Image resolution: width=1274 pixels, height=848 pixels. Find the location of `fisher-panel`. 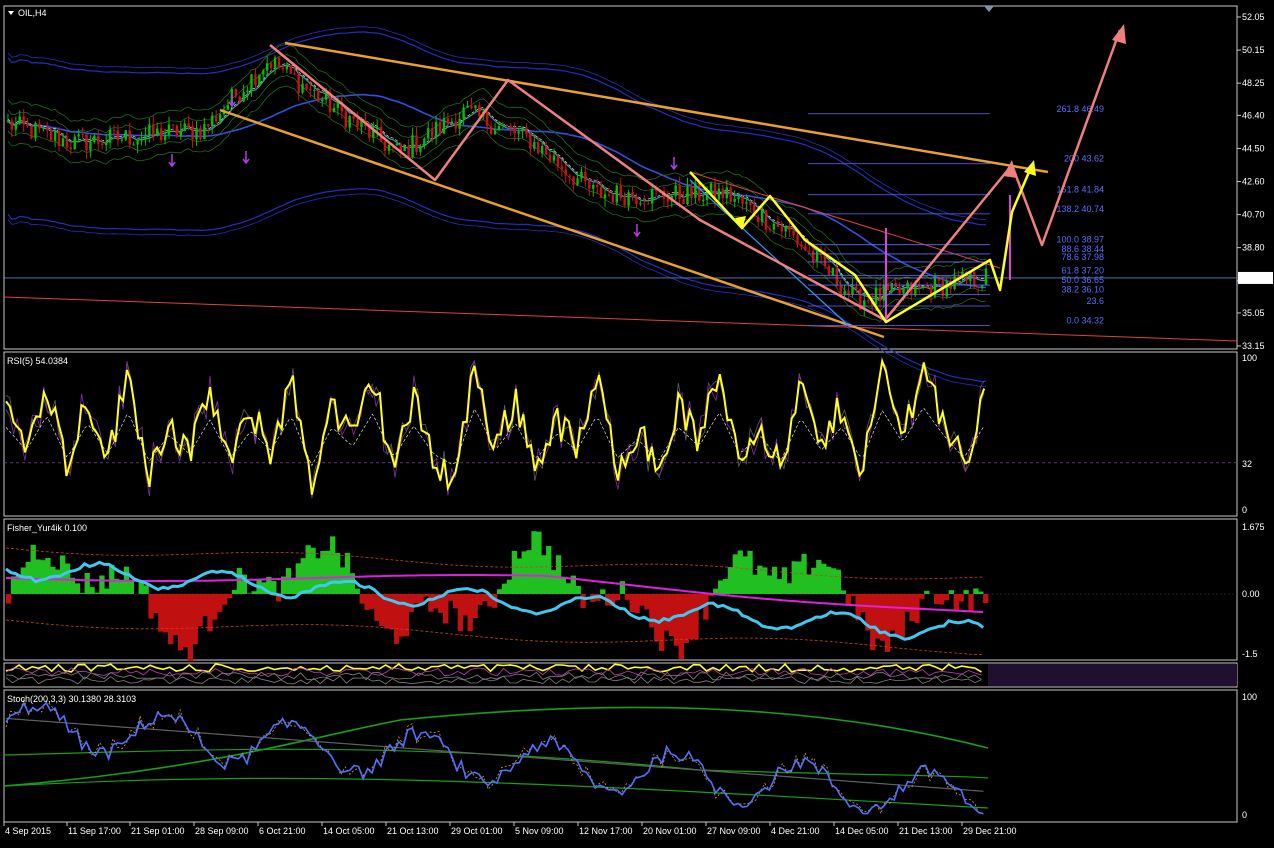

fisher-panel is located at coordinates (620, 596).